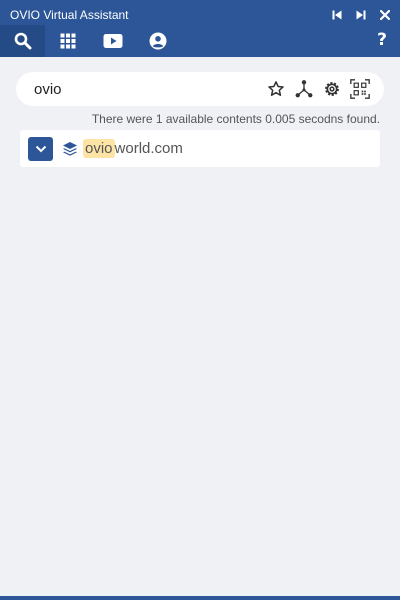 Image resolution: width=400 pixels, height=600 pixels. I want to click on main-nav, so click(90, 41).